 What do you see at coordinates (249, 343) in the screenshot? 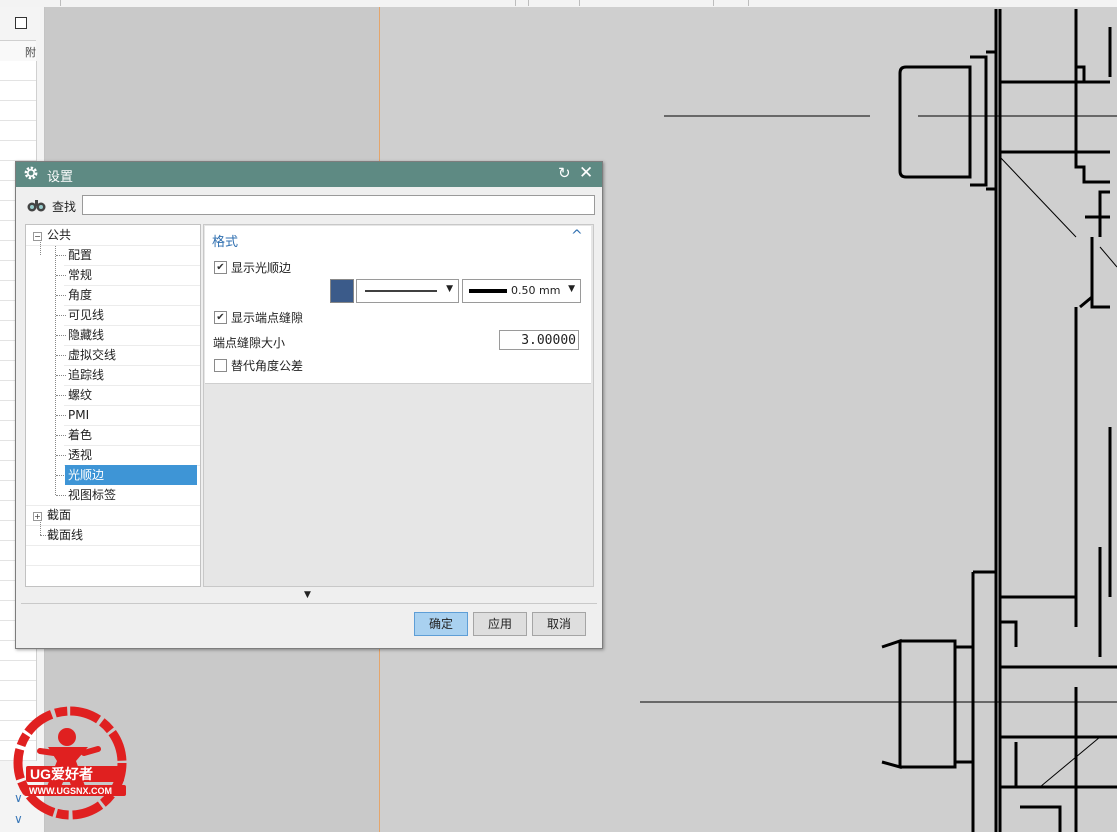
I see `gap-size-label: 端点缝隙大小` at bounding box center [249, 343].